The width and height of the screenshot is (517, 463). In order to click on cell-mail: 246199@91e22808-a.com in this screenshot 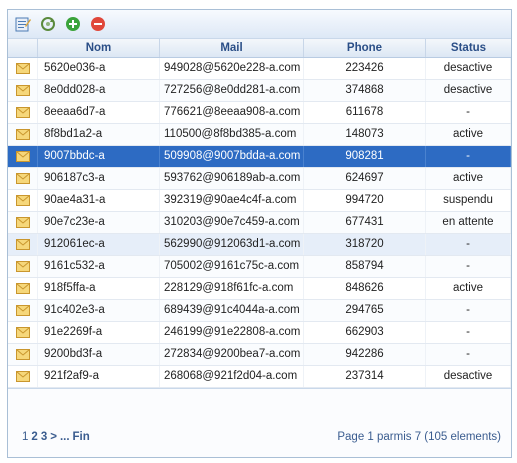, I will do `click(232, 332)`.